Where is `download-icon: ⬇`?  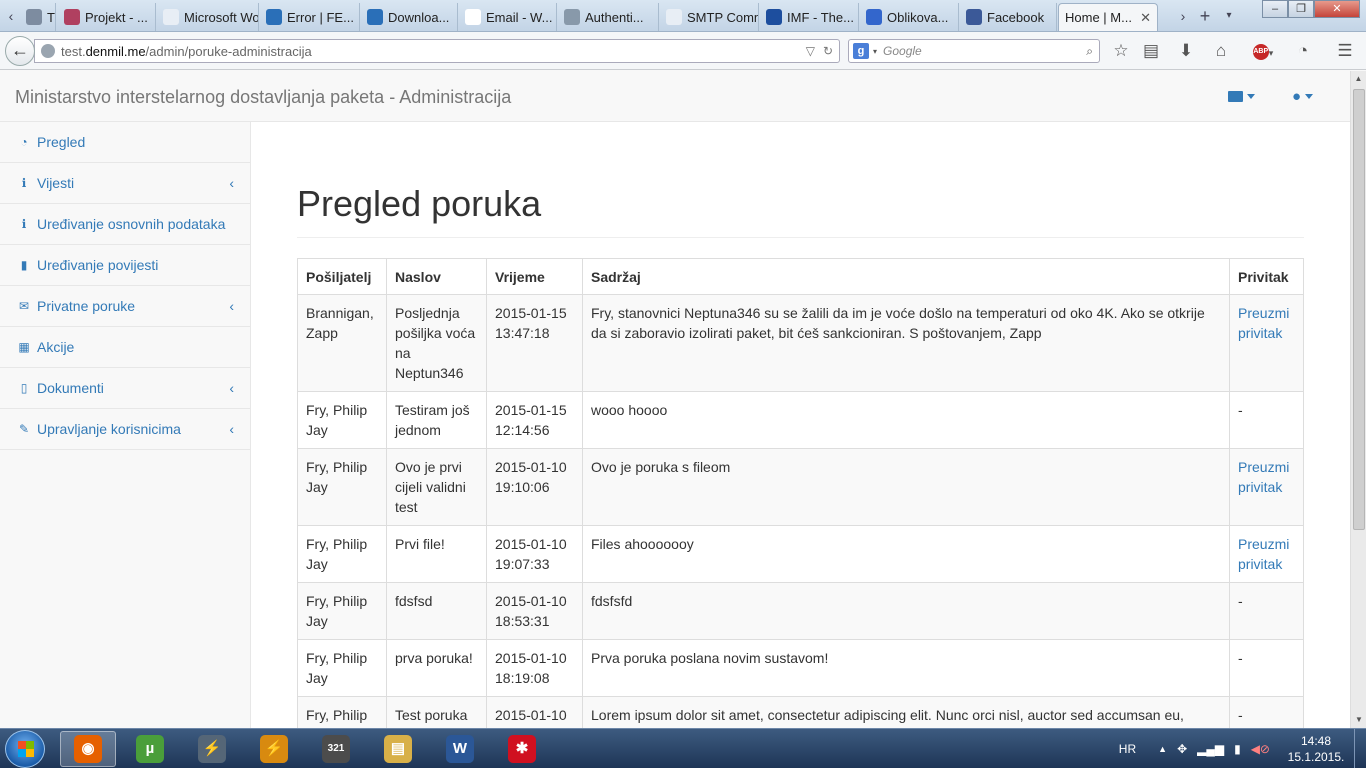 download-icon: ⬇ is located at coordinates (1186, 51).